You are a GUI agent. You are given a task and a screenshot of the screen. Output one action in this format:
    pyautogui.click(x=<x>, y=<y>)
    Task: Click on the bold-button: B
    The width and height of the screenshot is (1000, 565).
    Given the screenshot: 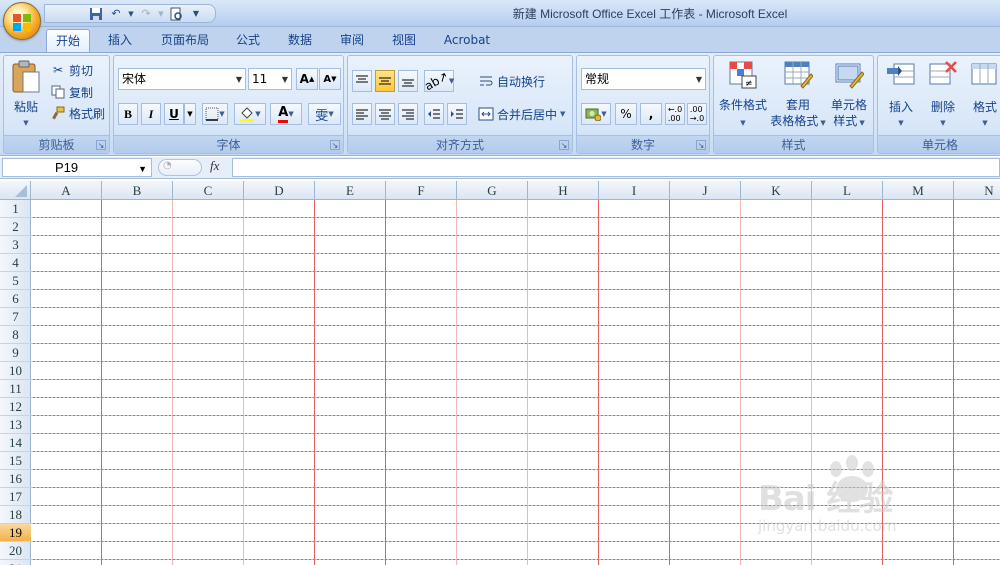 What is the action you would take?
    pyautogui.click(x=128, y=114)
    